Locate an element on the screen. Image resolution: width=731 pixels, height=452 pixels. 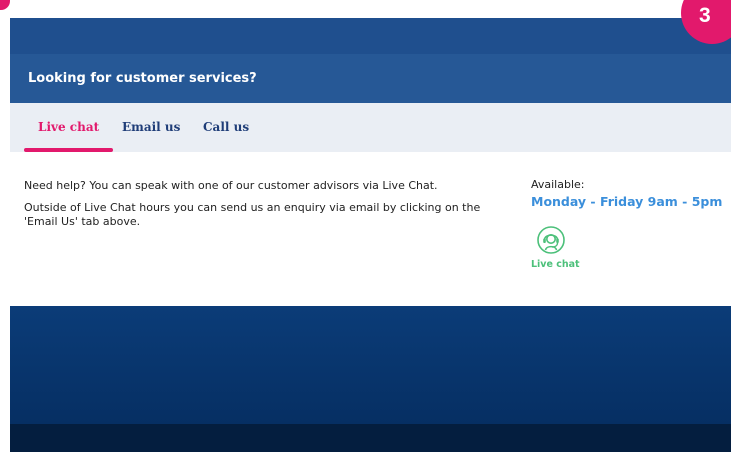
step-number: 3 is located at coordinates (705, 15).